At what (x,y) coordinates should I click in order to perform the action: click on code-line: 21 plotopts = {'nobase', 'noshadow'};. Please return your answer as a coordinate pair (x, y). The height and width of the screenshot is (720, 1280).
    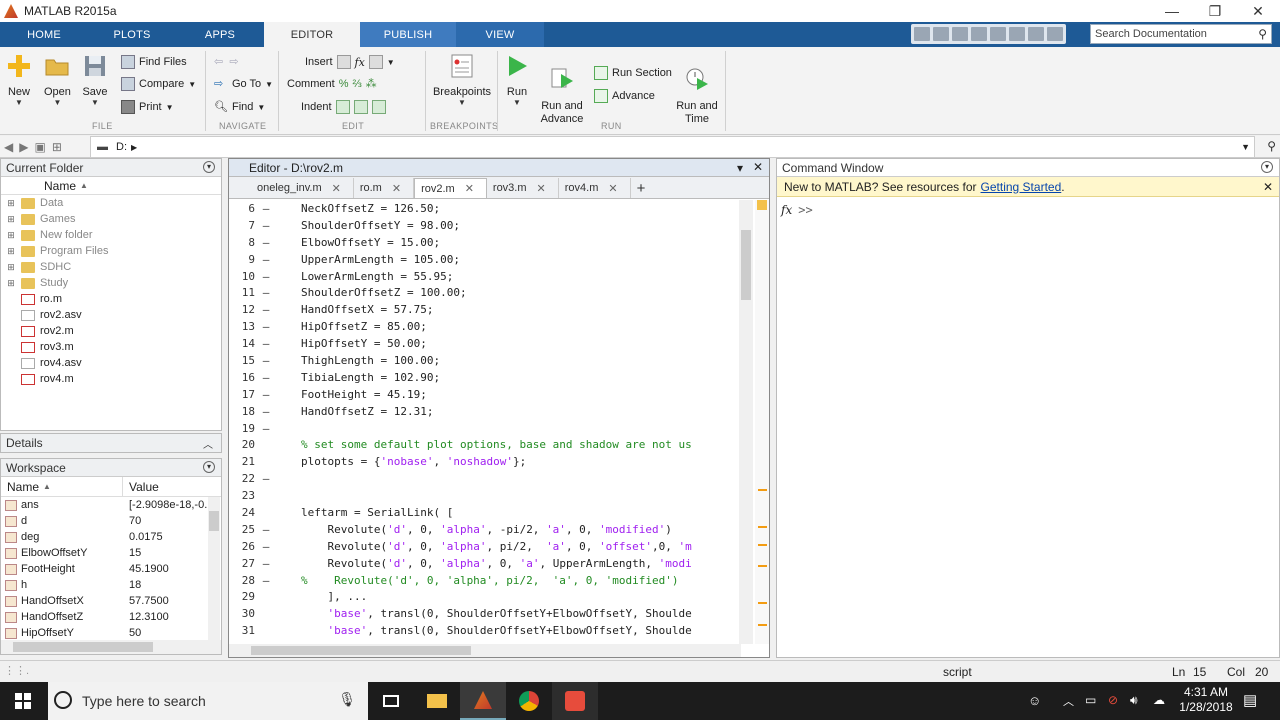
    Looking at the image, I should click on (485, 461).